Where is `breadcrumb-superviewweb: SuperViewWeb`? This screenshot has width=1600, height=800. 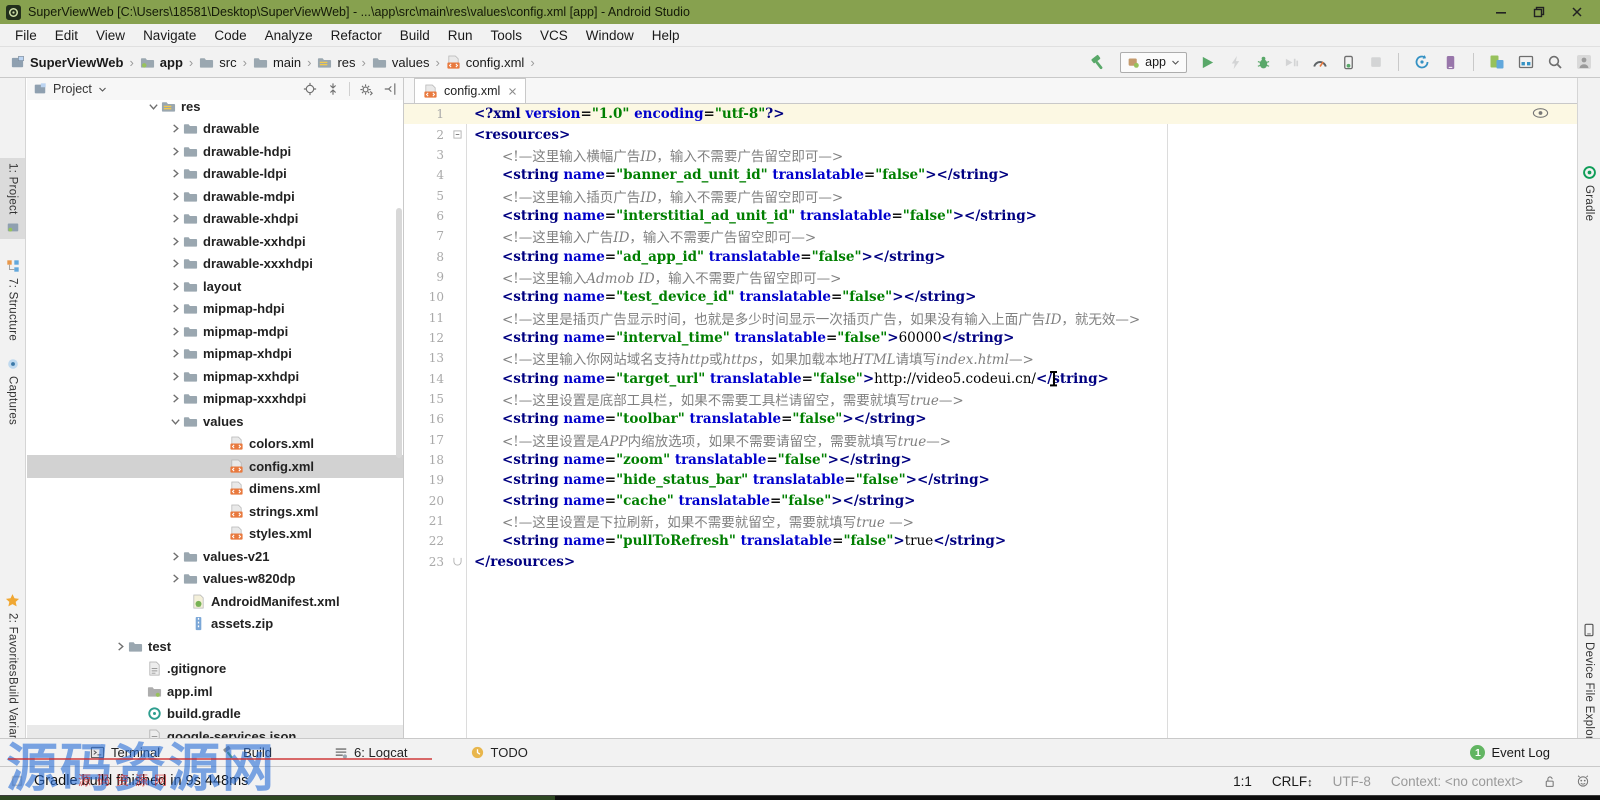 breadcrumb-superviewweb: SuperViewWeb is located at coordinates (66, 62).